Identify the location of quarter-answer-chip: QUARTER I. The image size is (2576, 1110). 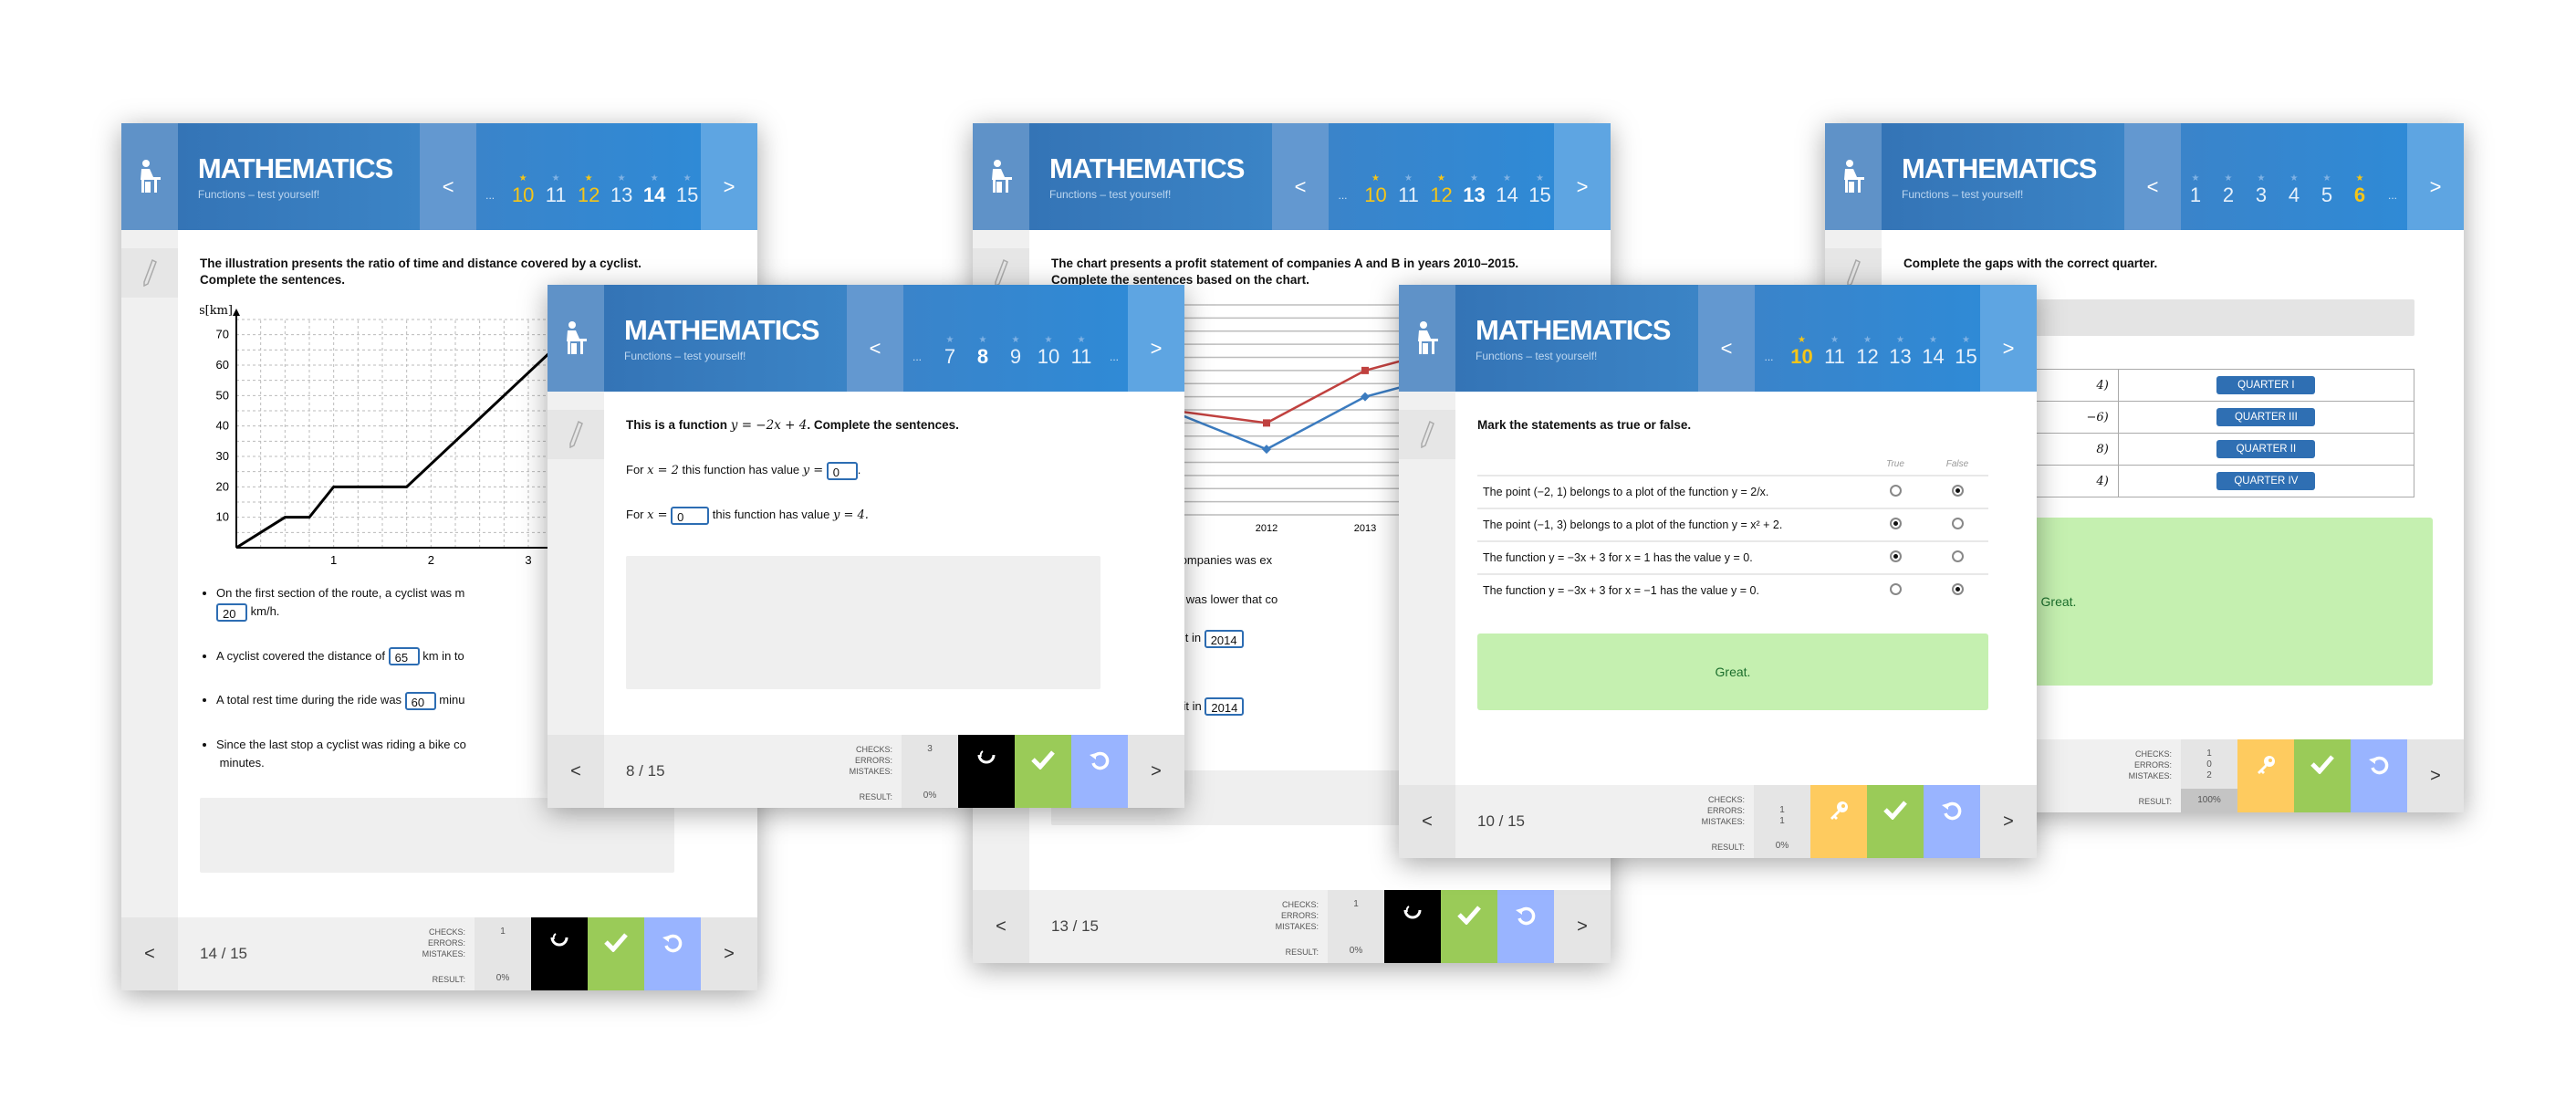
(2266, 385).